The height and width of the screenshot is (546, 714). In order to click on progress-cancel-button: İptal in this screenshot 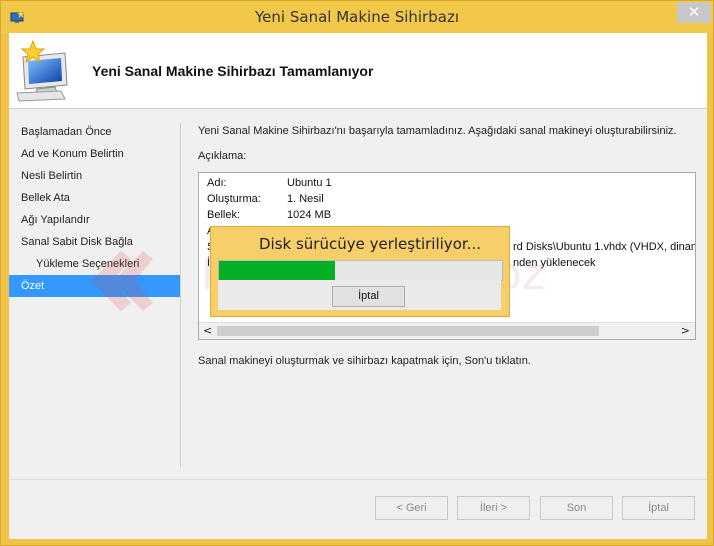, I will do `click(368, 296)`.